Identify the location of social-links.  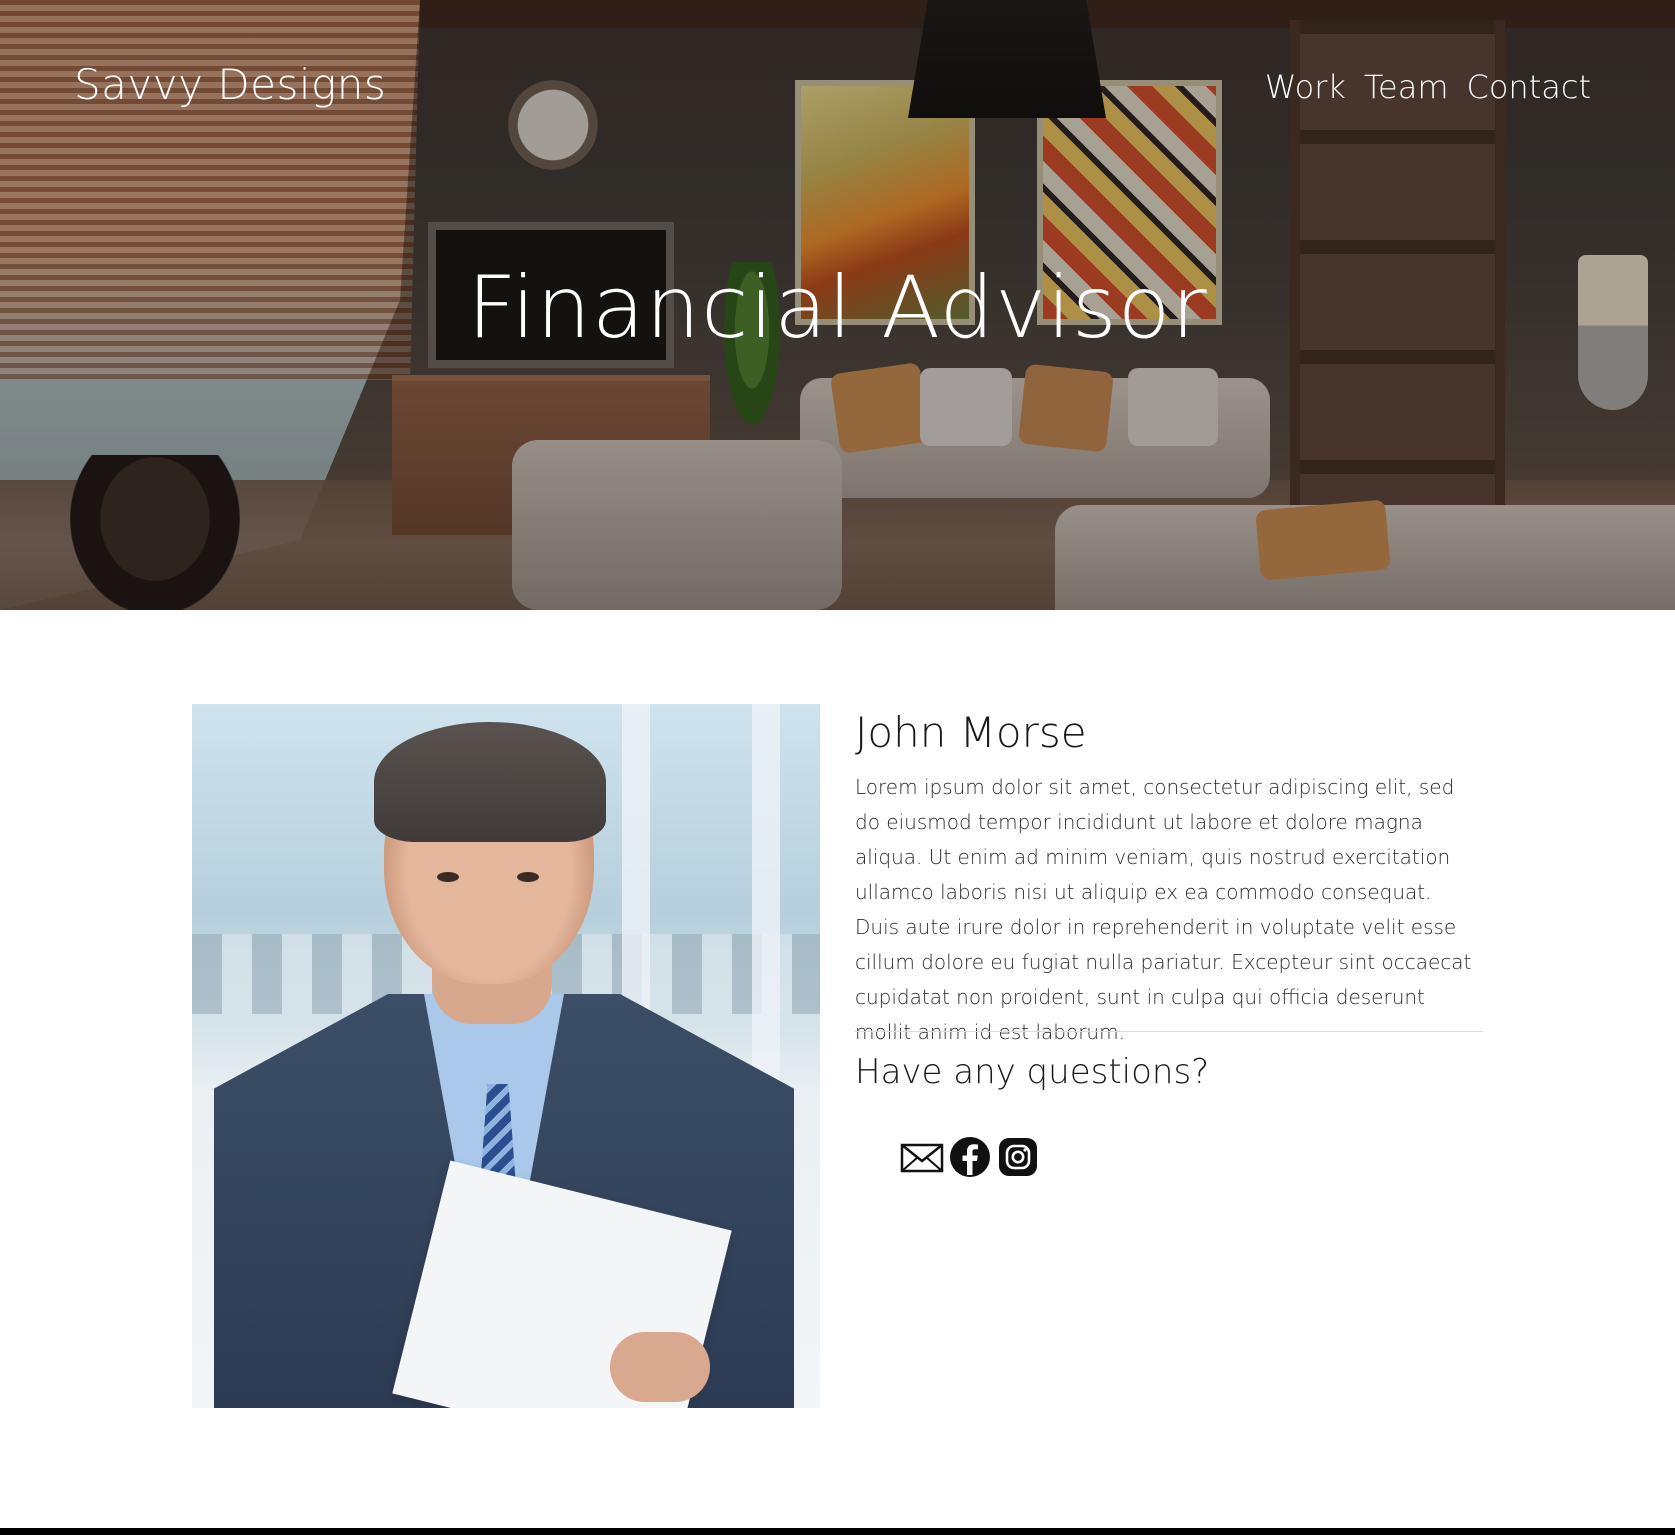
(970, 1157).